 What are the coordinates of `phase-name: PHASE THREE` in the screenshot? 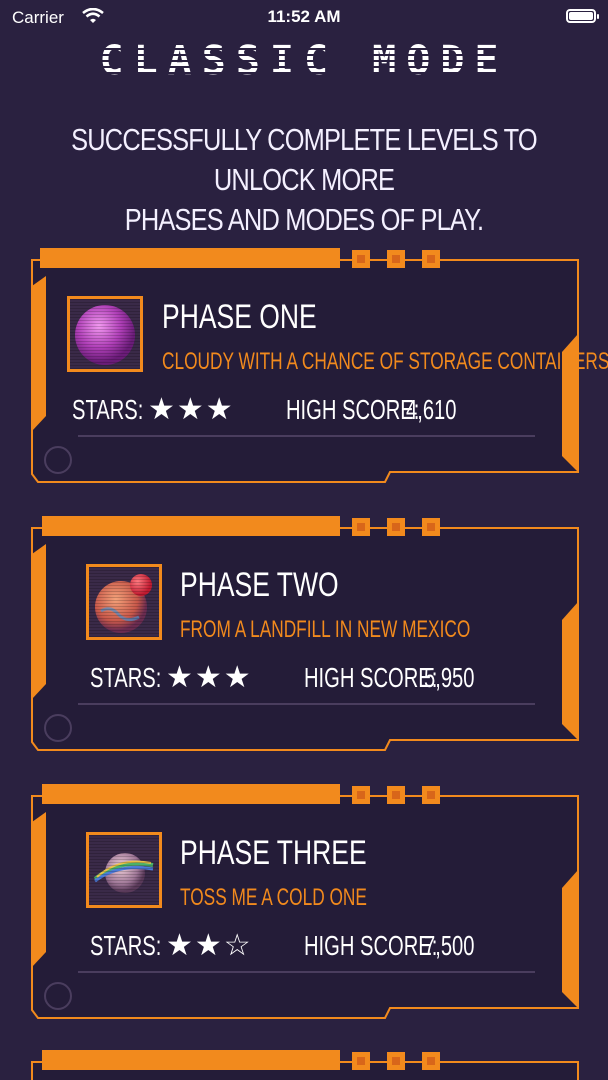 It's located at (273, 853).